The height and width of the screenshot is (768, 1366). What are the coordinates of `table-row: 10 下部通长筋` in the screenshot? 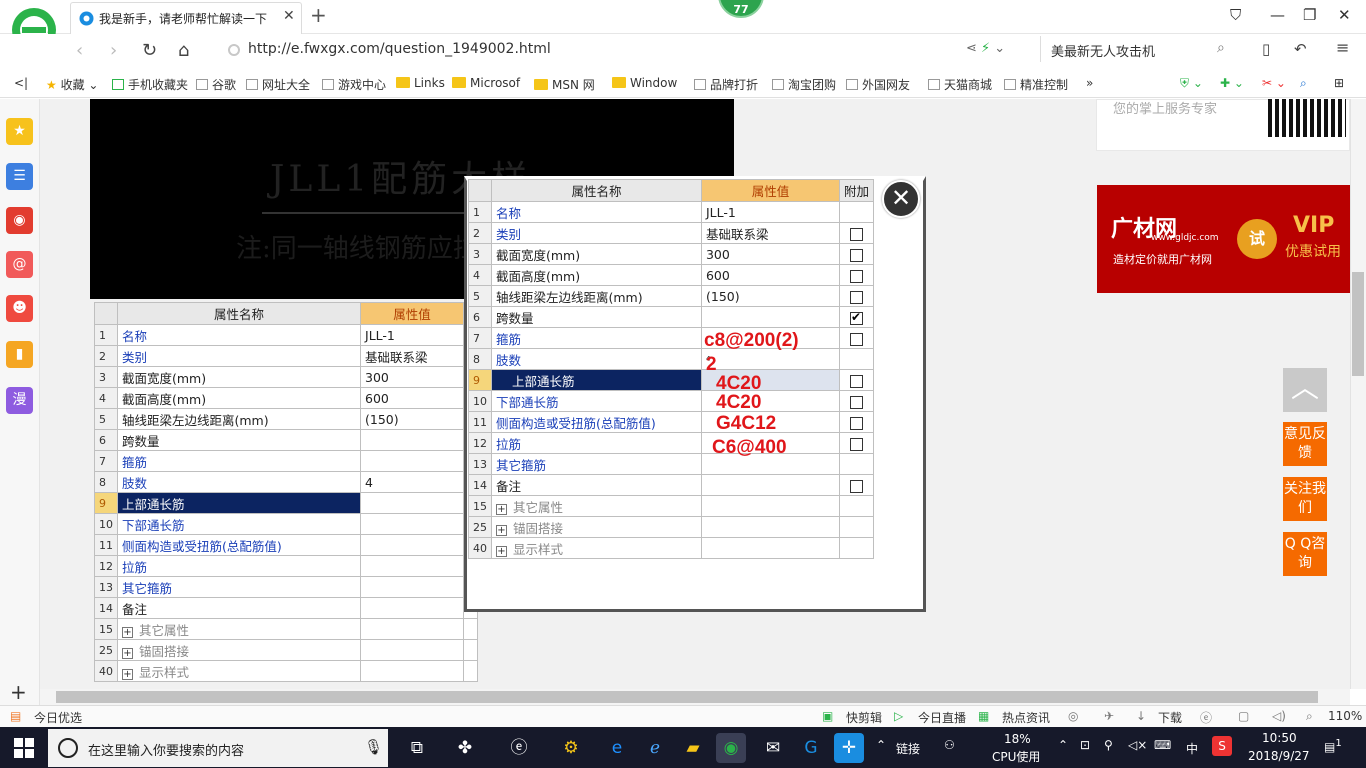 It's located at (286, 524).